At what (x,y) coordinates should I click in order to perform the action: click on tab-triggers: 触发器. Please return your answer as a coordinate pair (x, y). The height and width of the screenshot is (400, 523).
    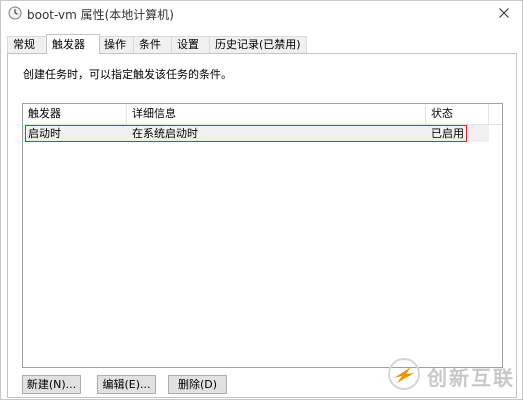
    Looking at the image, I should click on (73, 44).